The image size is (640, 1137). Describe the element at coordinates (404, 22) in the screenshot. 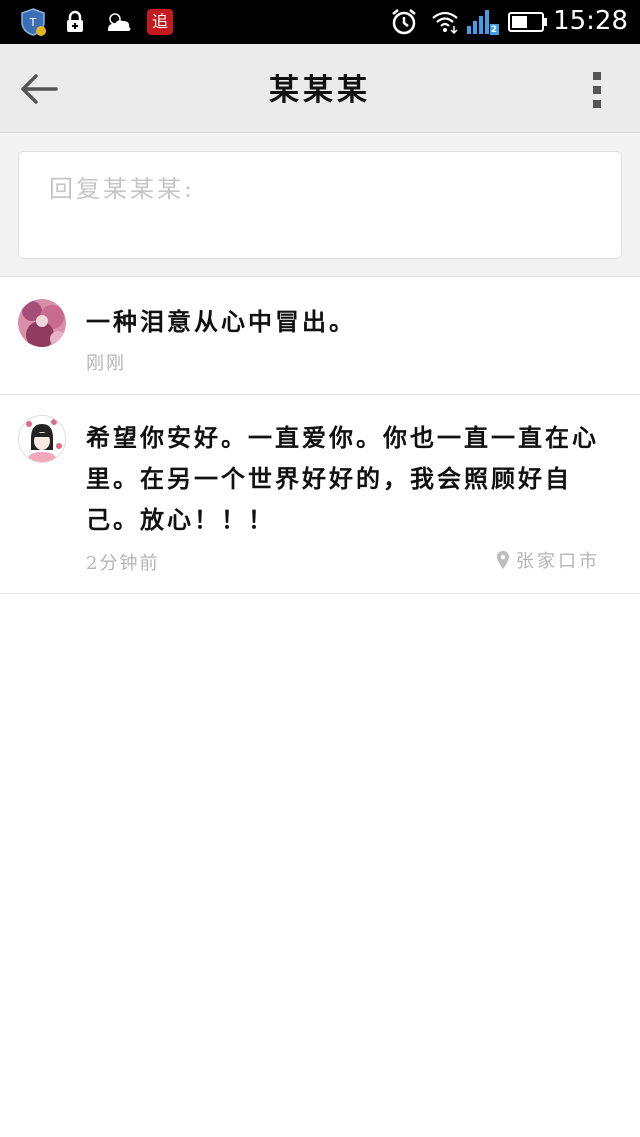

I see `alarm-icon` at that location.